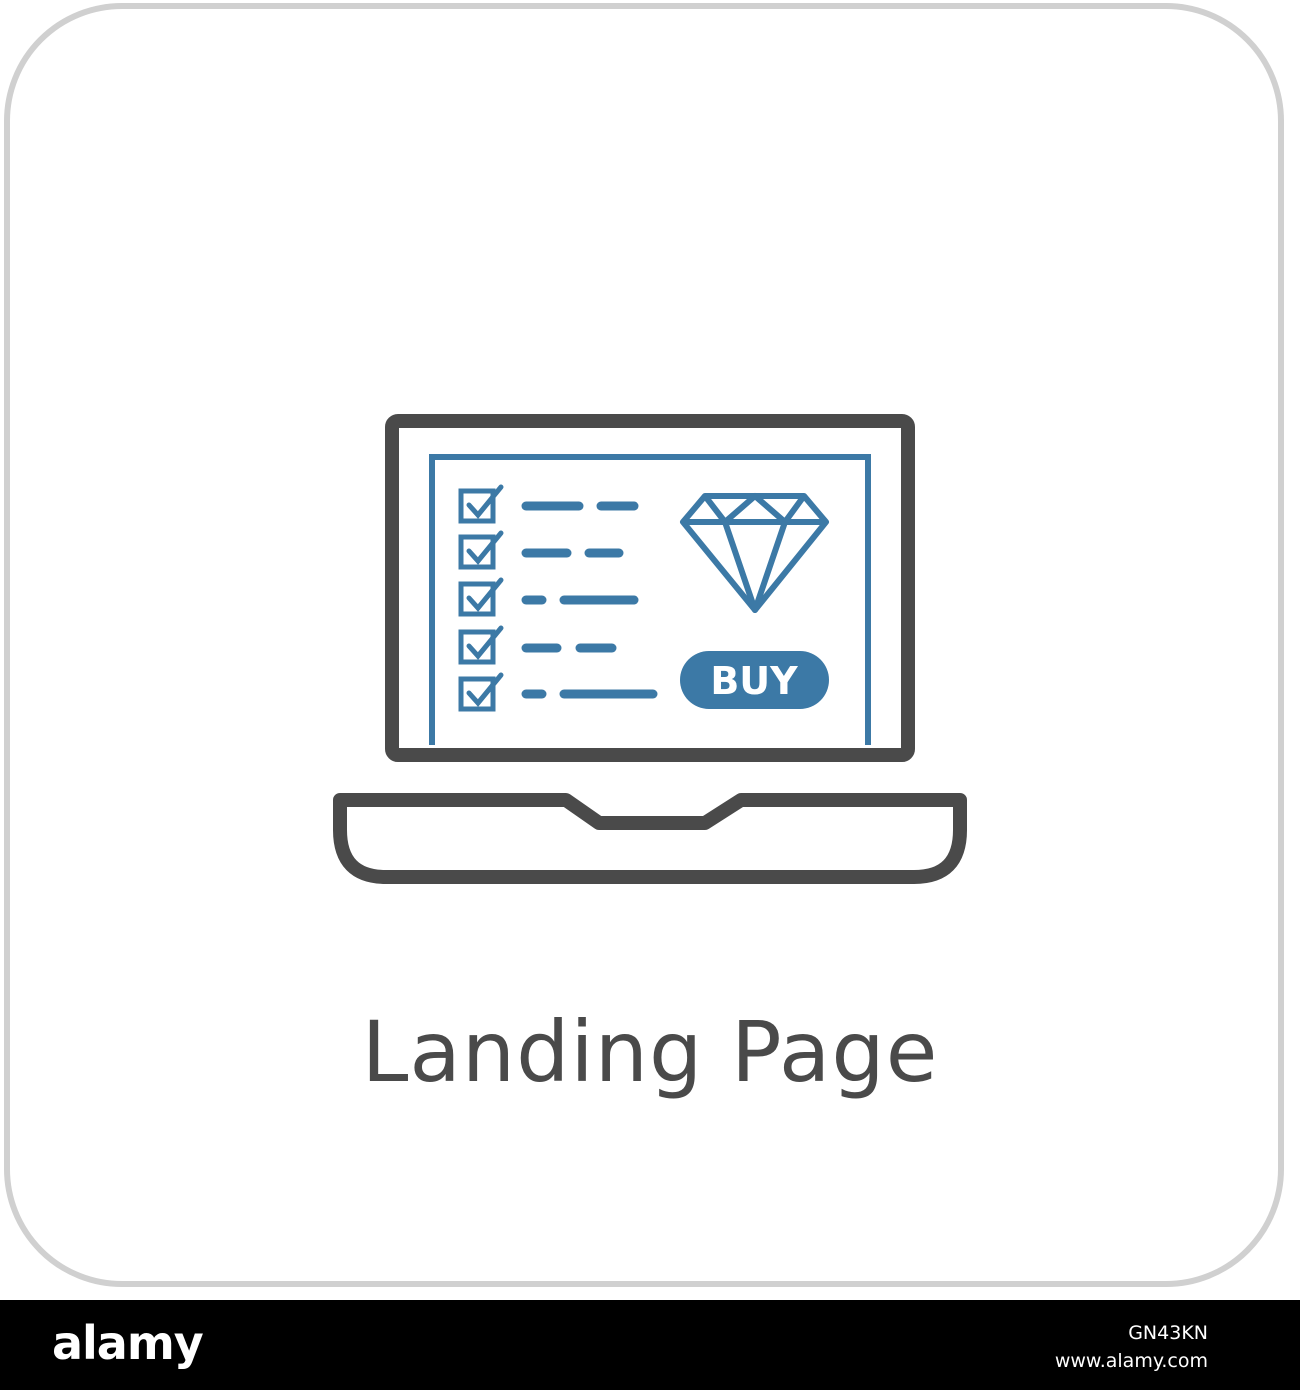 The width and height of the screenshot is (1300, 1390). Describe the element at coordinates (1168, 1333) in the screenshot. I see `image-code: GN43KN` at that location.